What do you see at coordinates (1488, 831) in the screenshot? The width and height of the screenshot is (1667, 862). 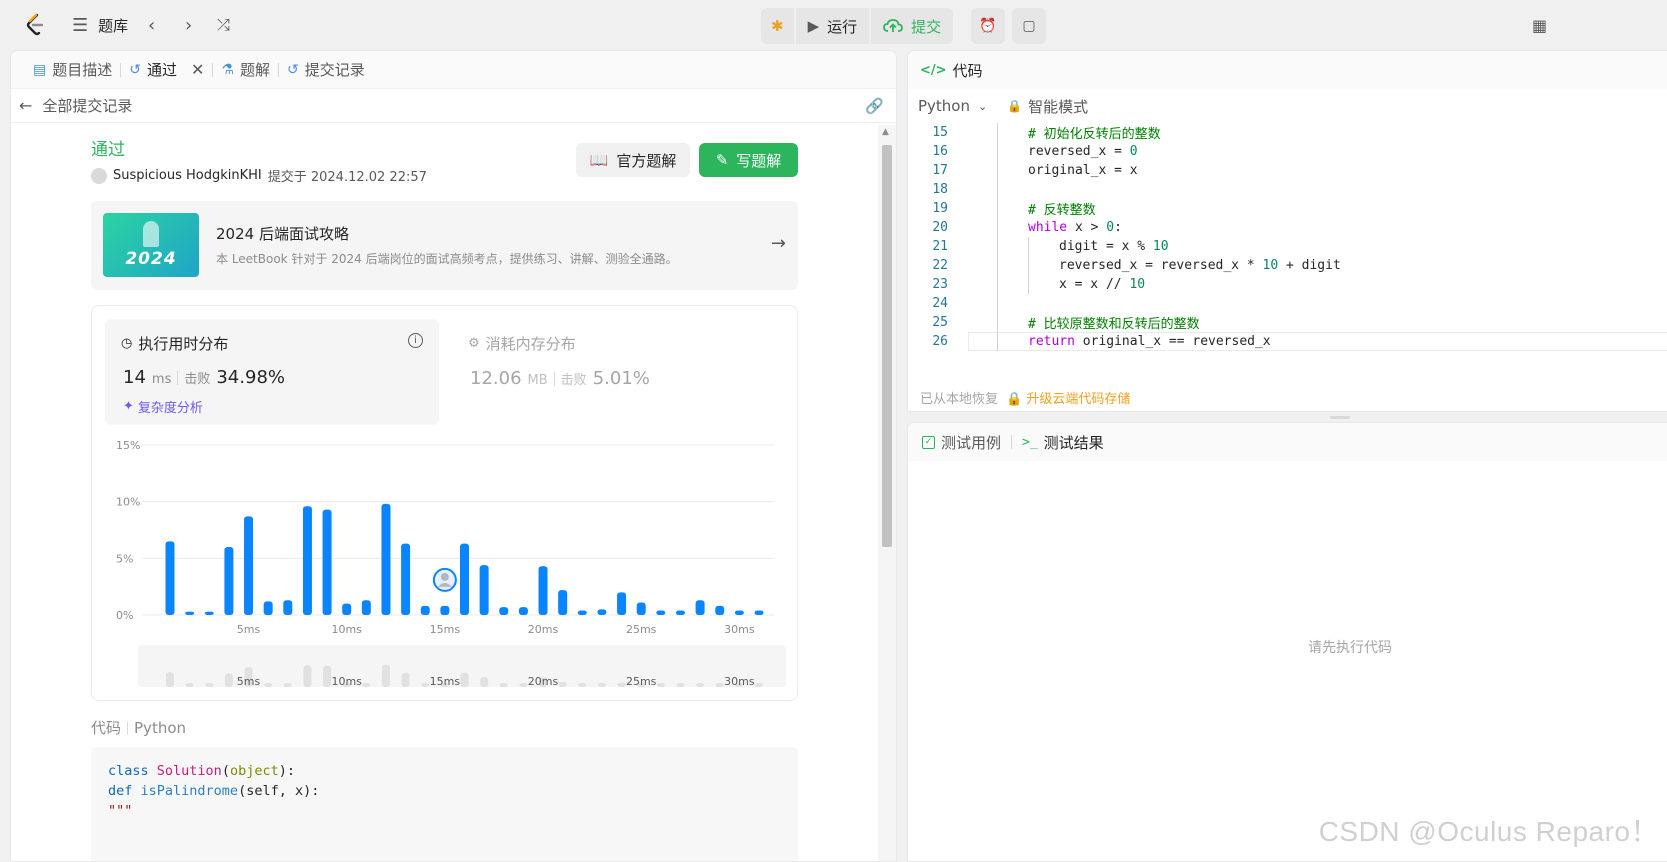 I see `watermark: CSDN @Oculus Reparo！` at bounding box center [1488, 831].